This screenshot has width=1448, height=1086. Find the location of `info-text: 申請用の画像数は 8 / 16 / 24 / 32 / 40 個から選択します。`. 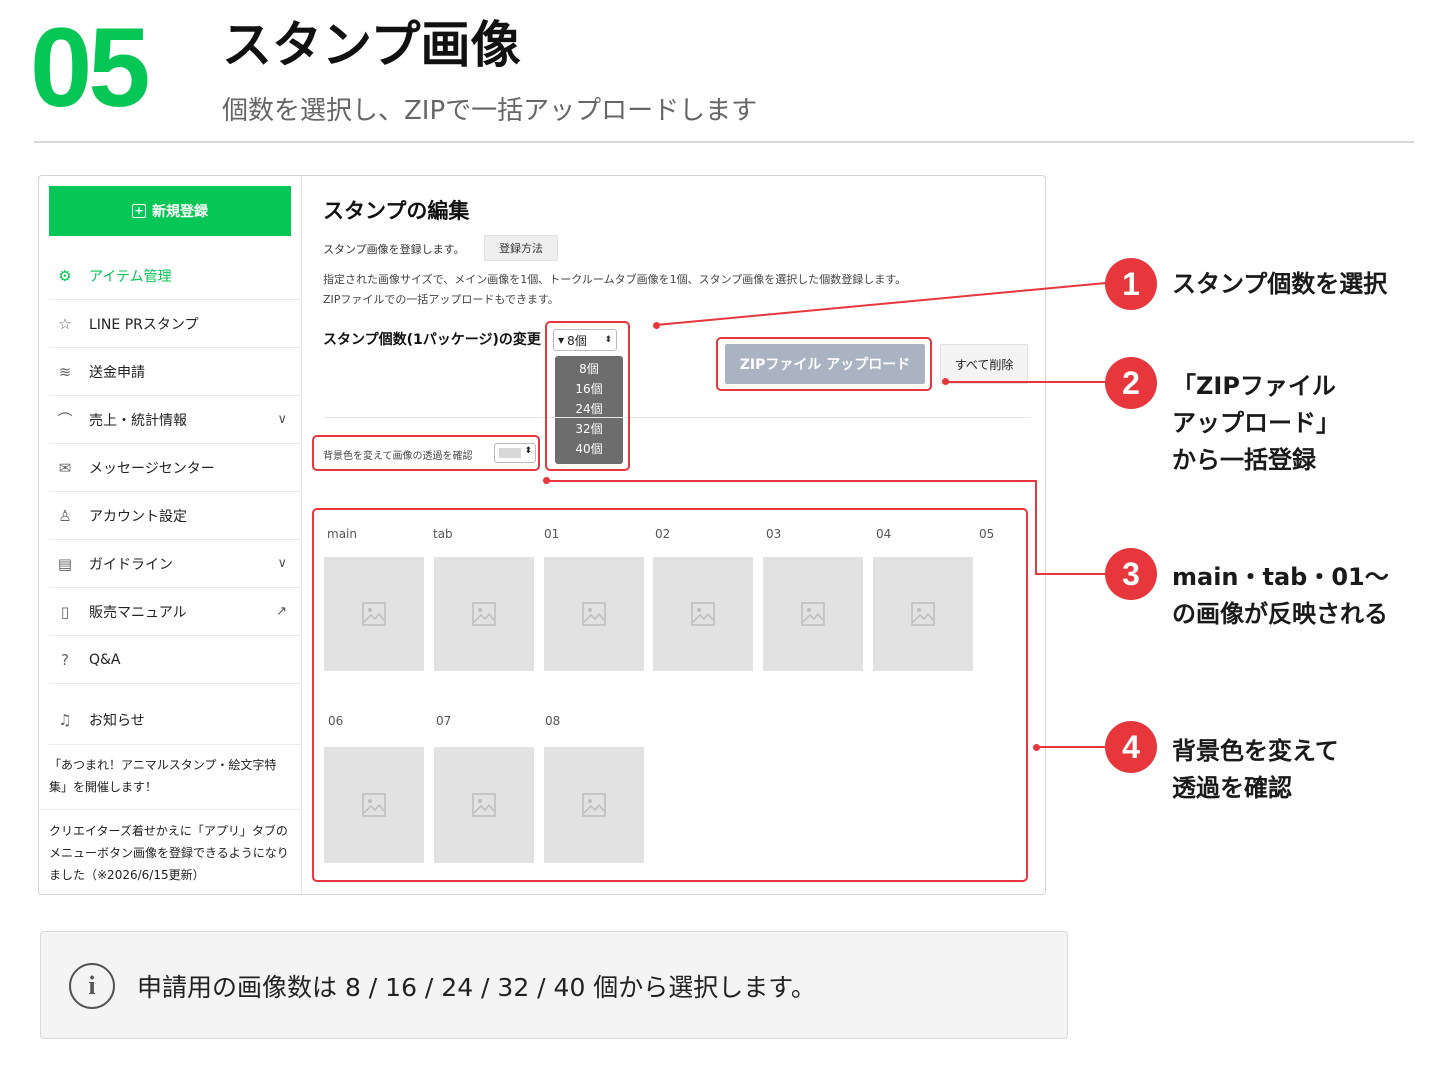

info-text: 申請用の画像数は 8 / 16 / 24 / 32 / 40 個から選択します。 is located at coordinates (476, 987).